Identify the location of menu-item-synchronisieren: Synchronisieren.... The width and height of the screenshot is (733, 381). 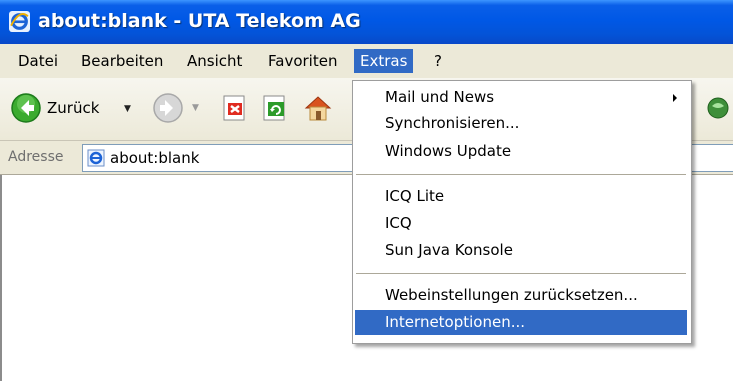
(521, 123).